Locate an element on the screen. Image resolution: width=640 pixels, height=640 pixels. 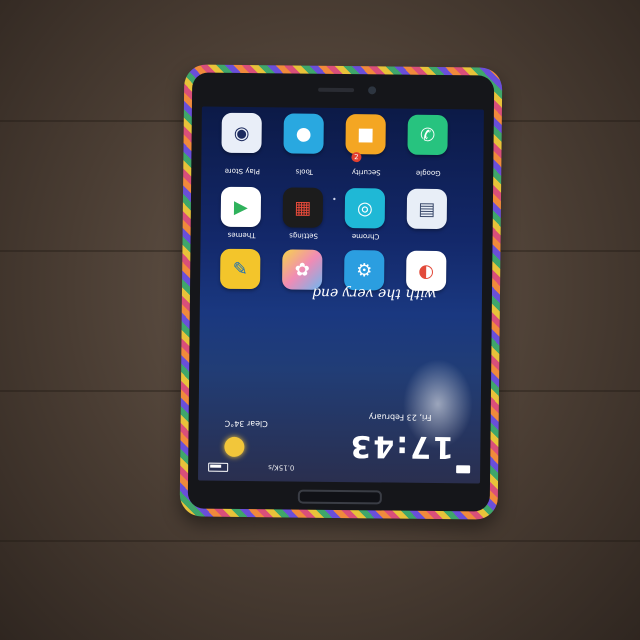
lockscreen-clock: 17:43 is located at coordinates (401, 446).